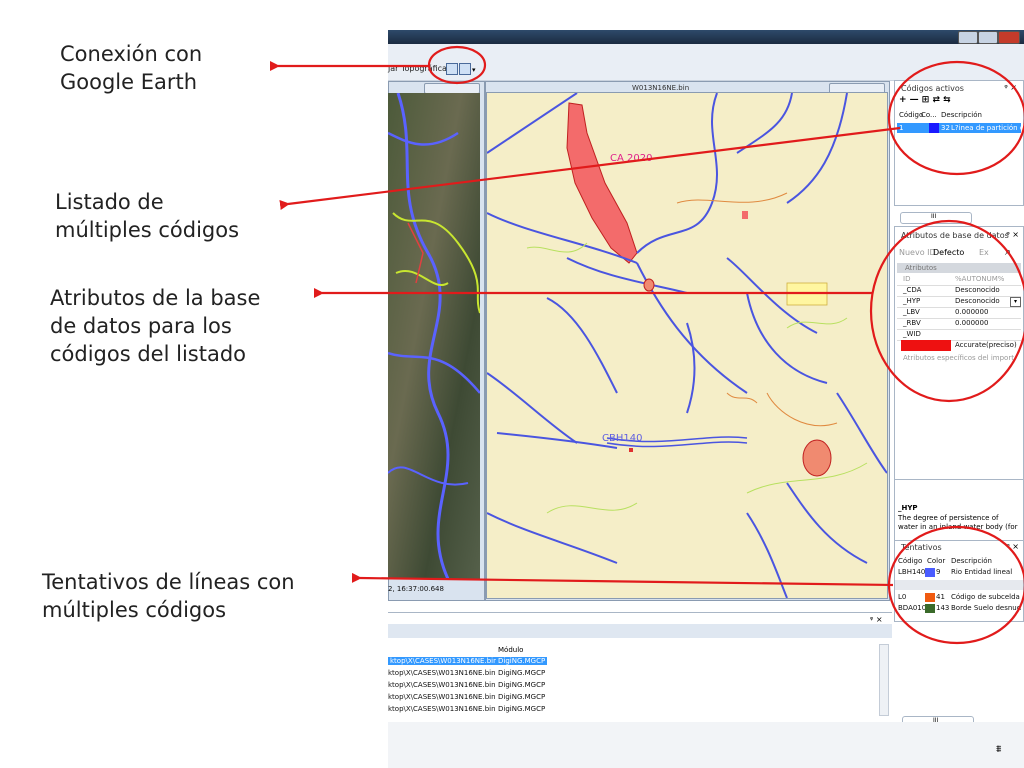 This screenshot has width=1024, height=768. I want to click on active-codes-header-desc: Descripción, so click(961, 115).